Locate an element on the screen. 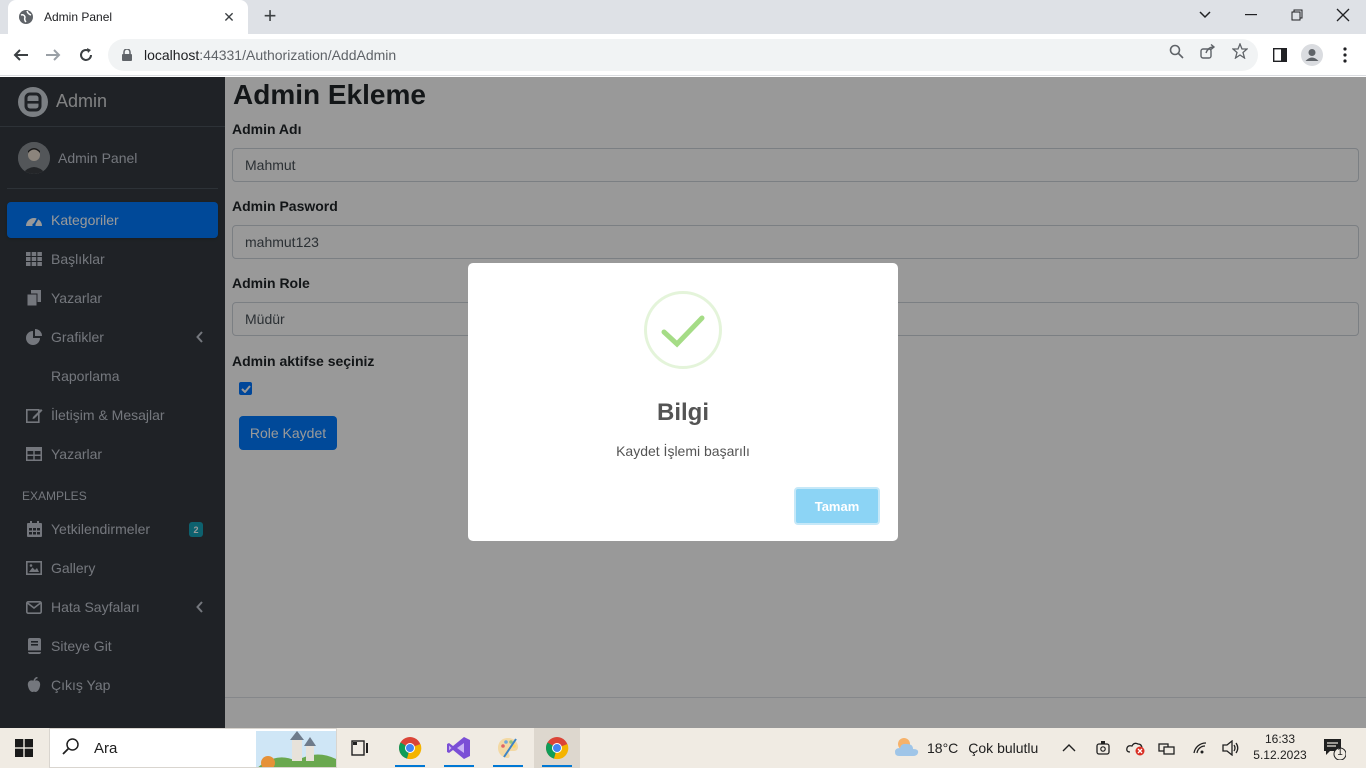 The width and height of the screenshot is (1366, 768). tab-title: Admin Panel is located at coordinates (78, 17).